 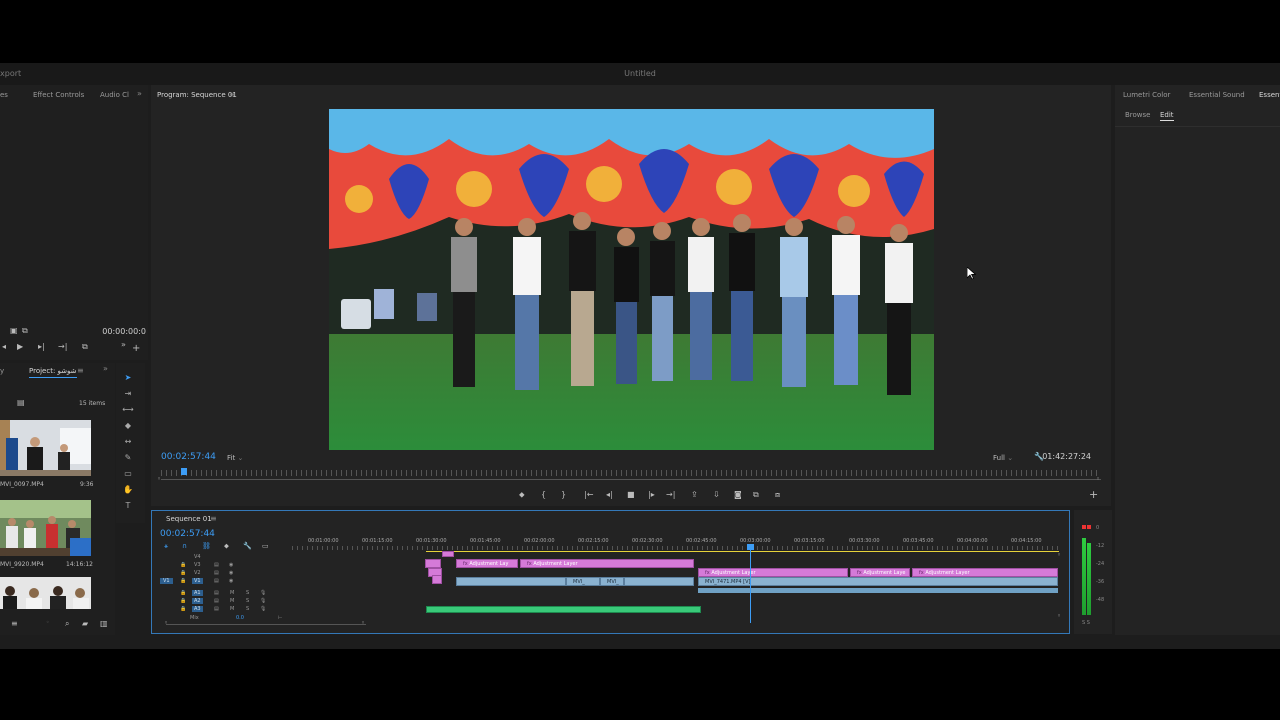 What do you see at coordinates (280, 618) in the screenshot?
I see `mix-fader-icon: ⊢` at bounding box center [280, 618].